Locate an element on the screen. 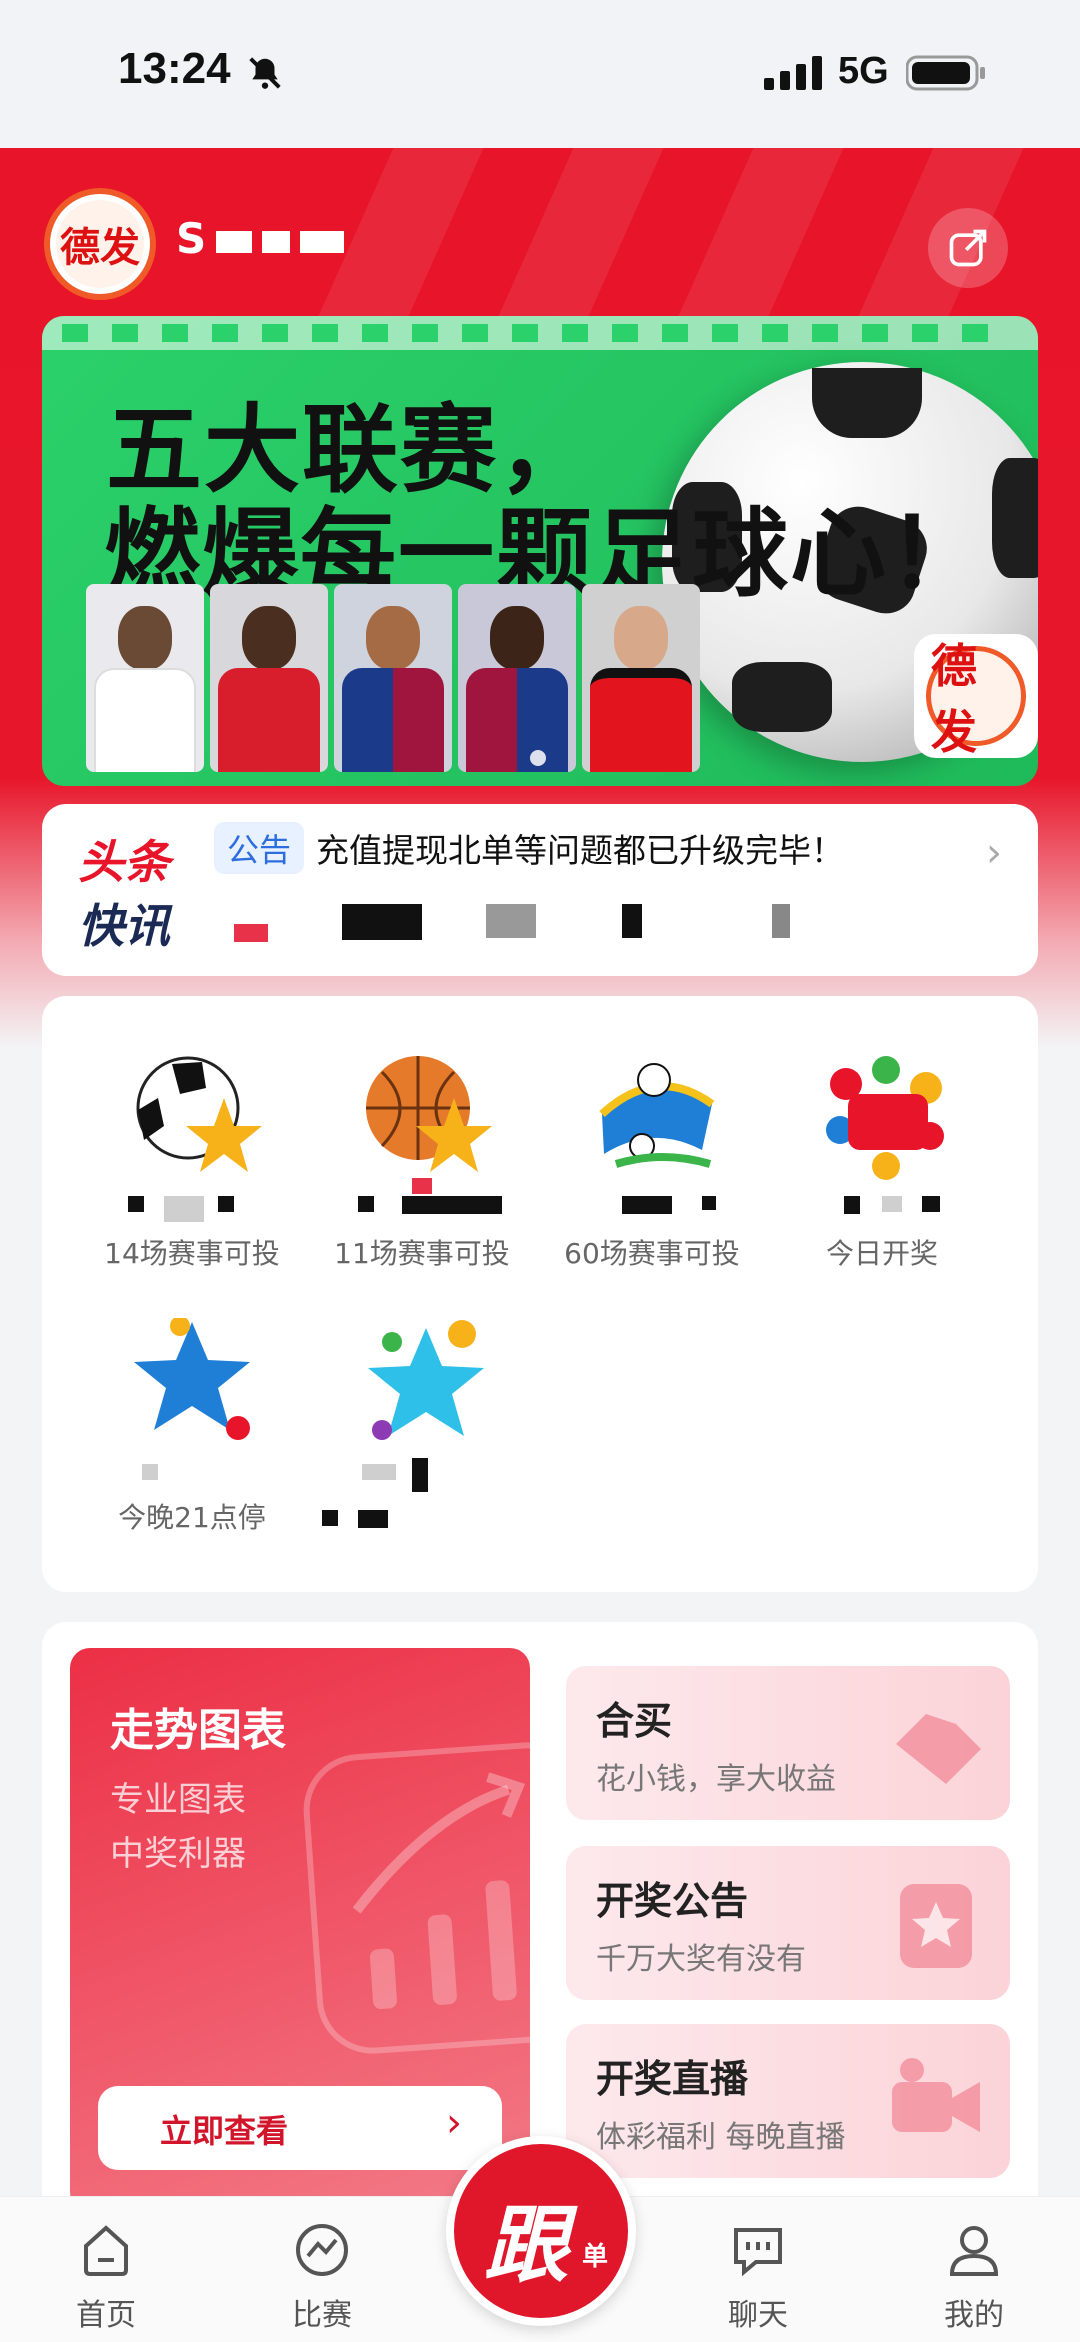  share-icon is located at coordinates (968, 248).